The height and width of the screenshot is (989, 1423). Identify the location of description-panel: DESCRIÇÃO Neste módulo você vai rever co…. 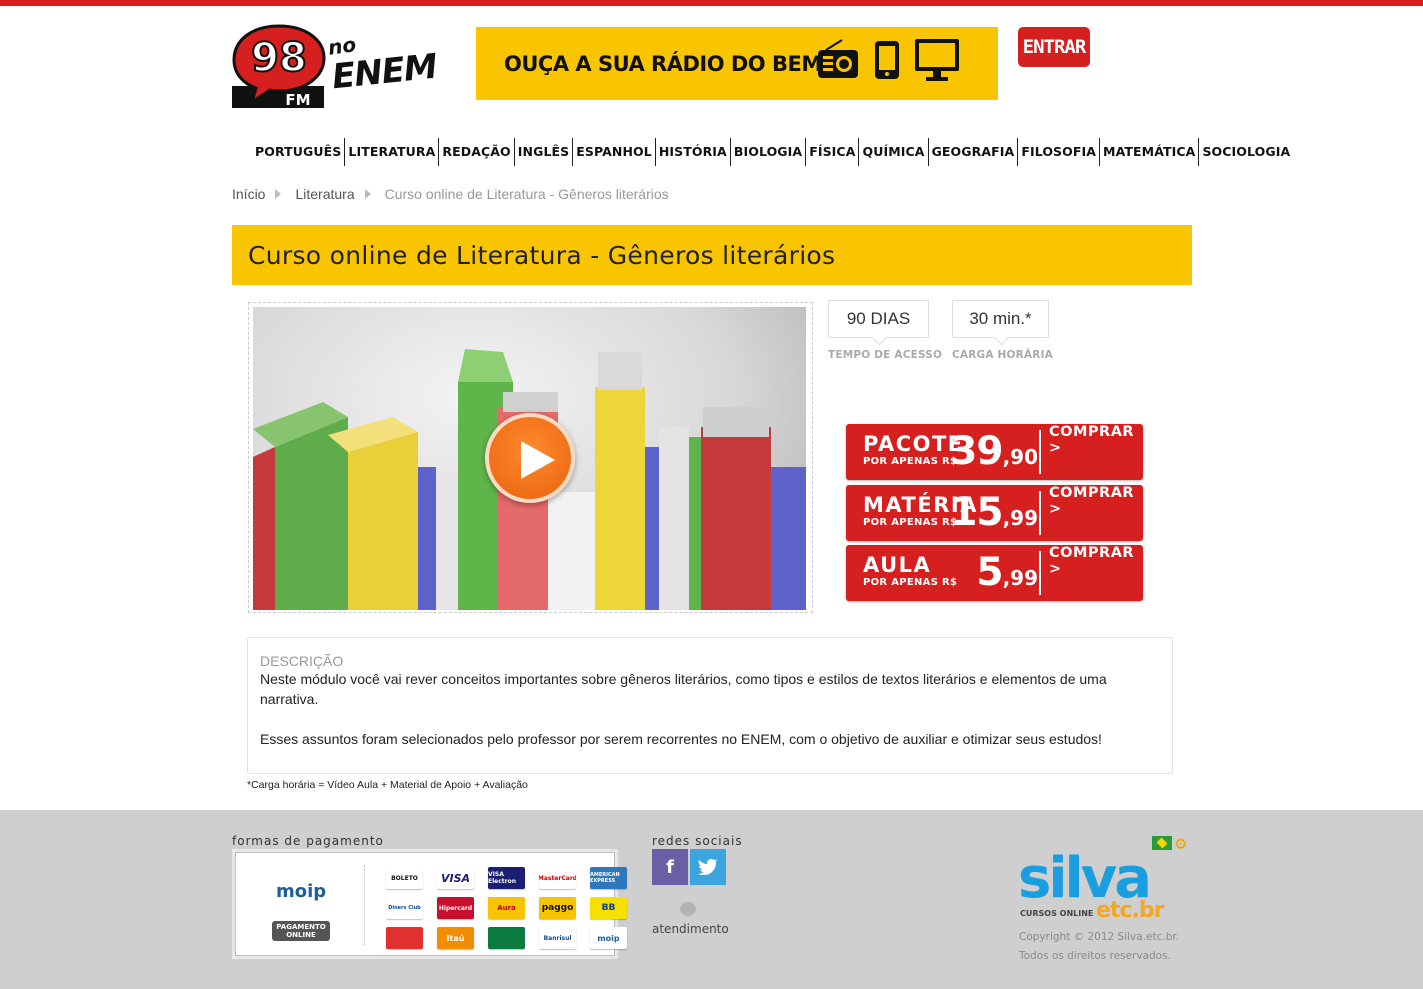
(710, 705).